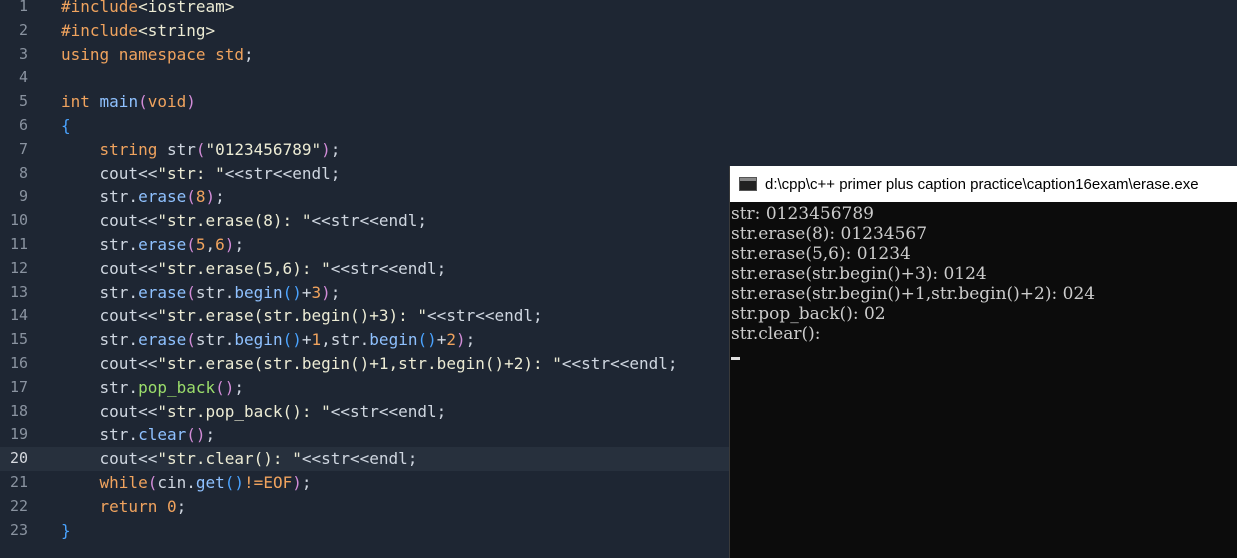 This screenshot has width=1237, height=558. Describe the element at coordinates (23, 148) in the screenshot. I see `line-number: 7` at that location.